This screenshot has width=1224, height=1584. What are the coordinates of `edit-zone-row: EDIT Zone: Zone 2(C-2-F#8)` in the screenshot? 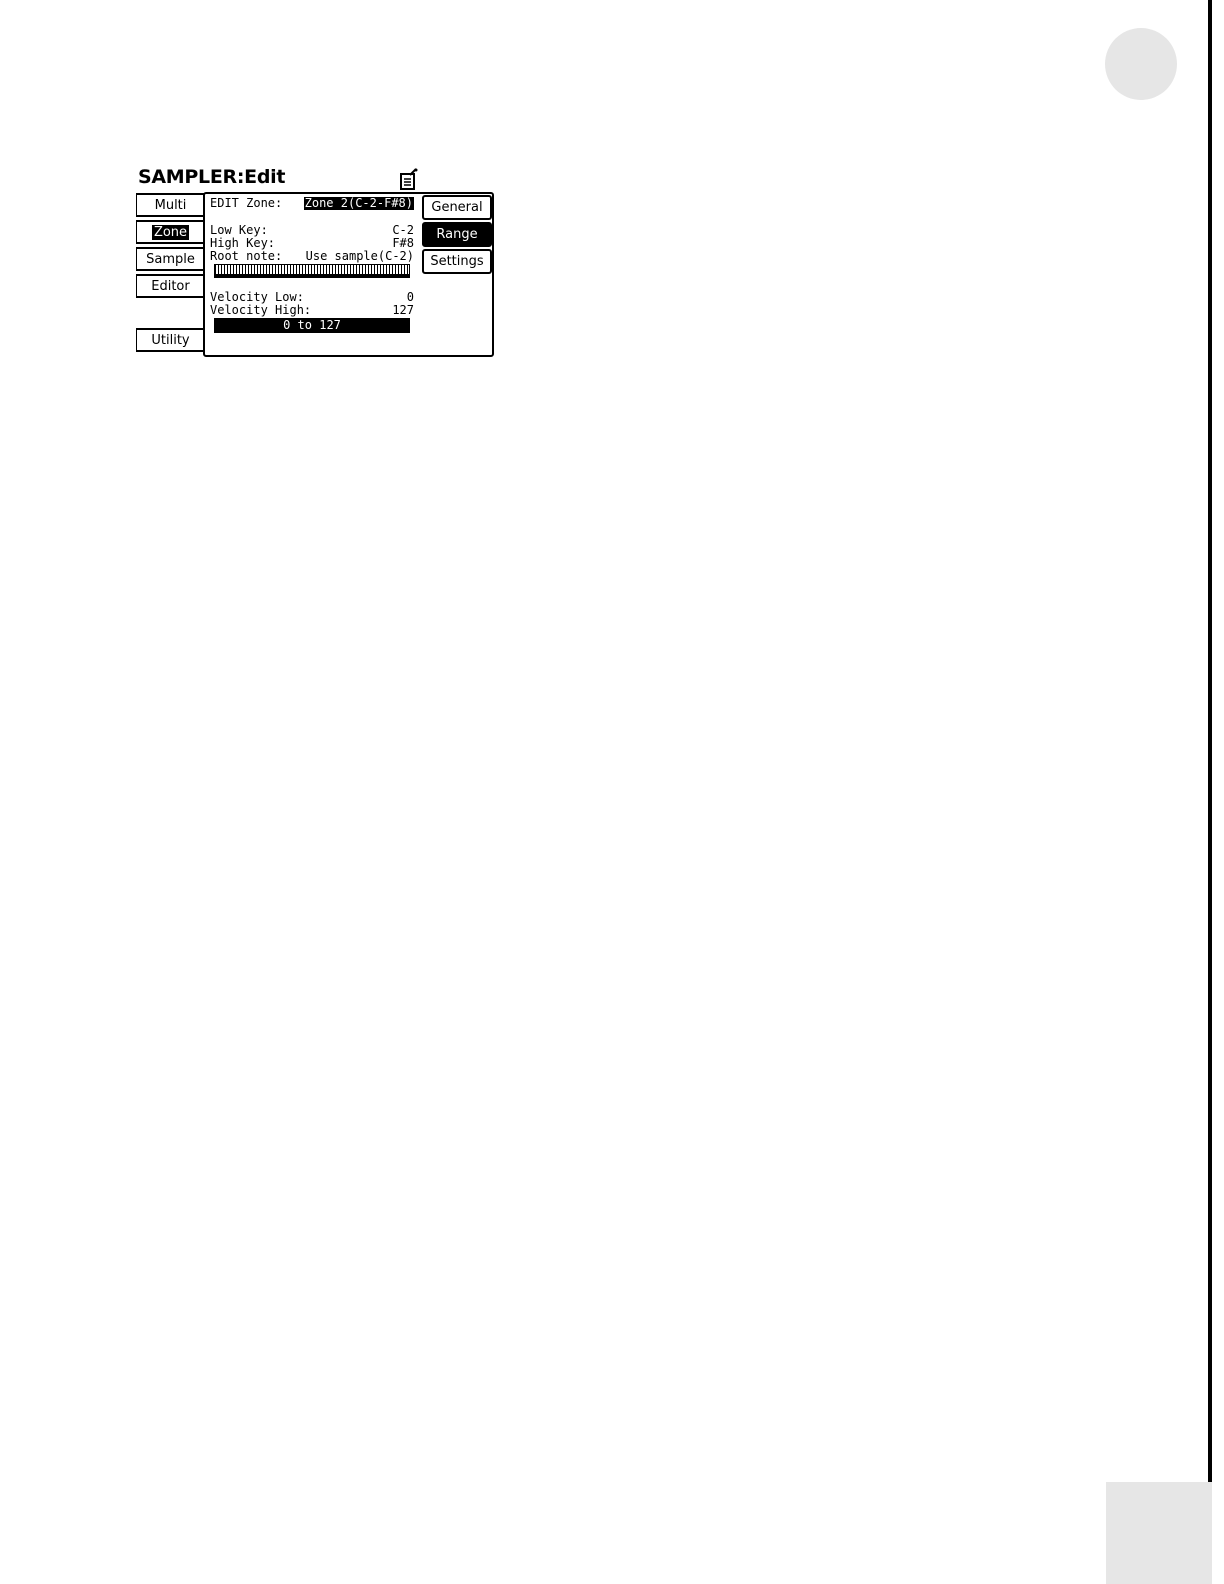 It's located at (312, 203).